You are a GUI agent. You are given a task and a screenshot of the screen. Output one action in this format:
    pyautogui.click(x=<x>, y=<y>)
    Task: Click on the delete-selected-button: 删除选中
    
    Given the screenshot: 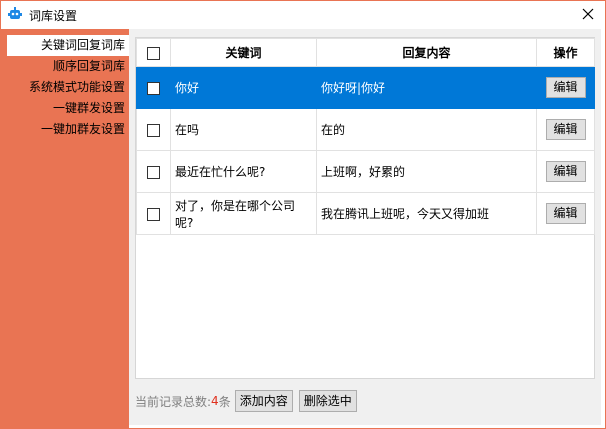 What is the action you would take?
    pyautogui.click(x=327, y=401)
    